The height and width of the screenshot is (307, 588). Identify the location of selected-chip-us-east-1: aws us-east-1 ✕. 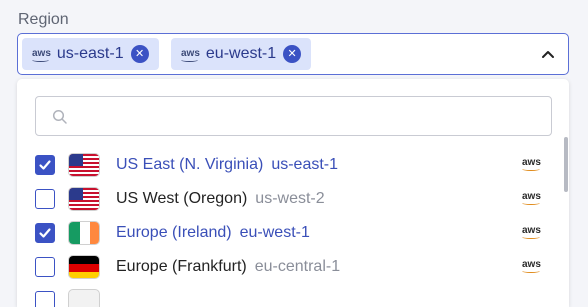
(90, 54).